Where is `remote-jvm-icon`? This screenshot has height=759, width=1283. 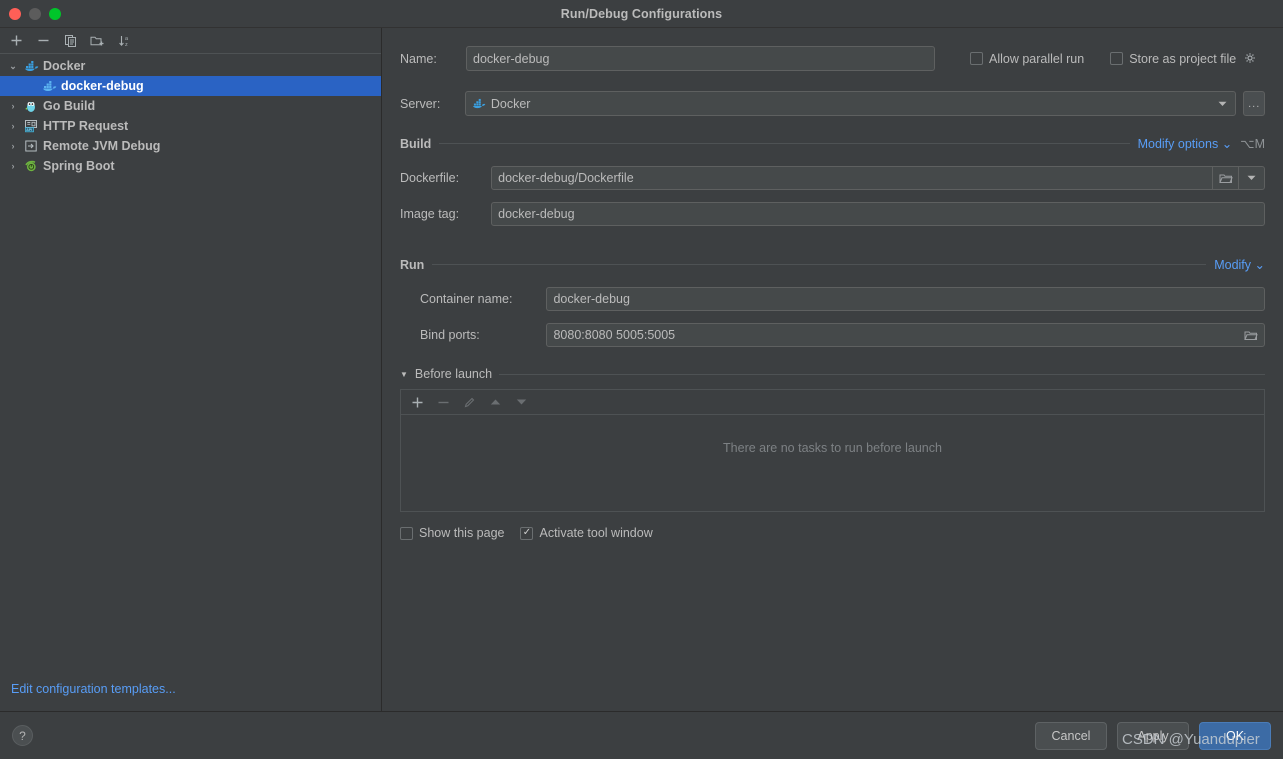
remote-jvm-icon is located at coordinates (31, 146).